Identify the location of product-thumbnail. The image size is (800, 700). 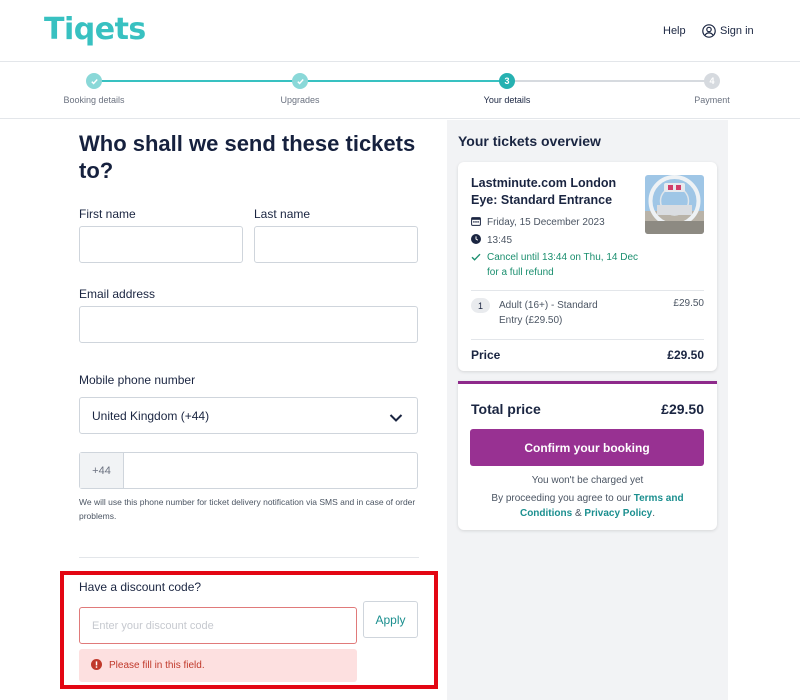
(674, 204).